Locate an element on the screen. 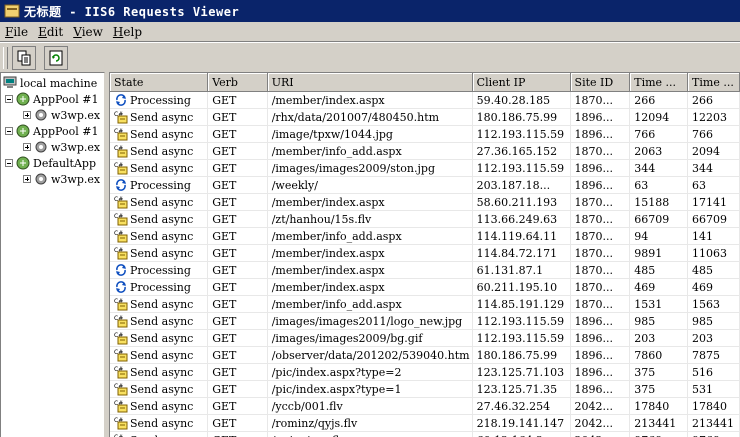 The width and height of the screenshot is (740, 437). cell-uri: /pic/index.aspx?type=2 is located at coordinates (370, 372).